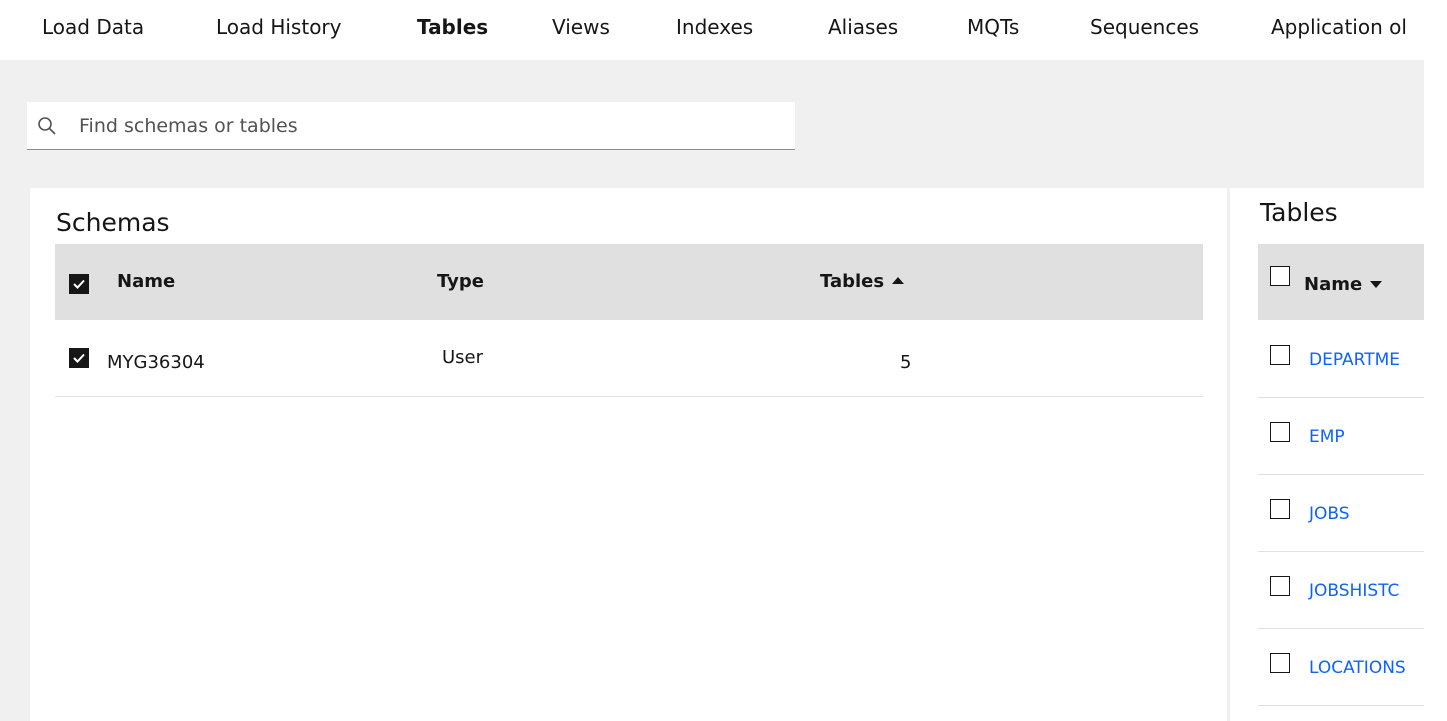  Describe the element at coordinates (452, 27) in the screenshot. I see `tab-tables: Tables` at that location.